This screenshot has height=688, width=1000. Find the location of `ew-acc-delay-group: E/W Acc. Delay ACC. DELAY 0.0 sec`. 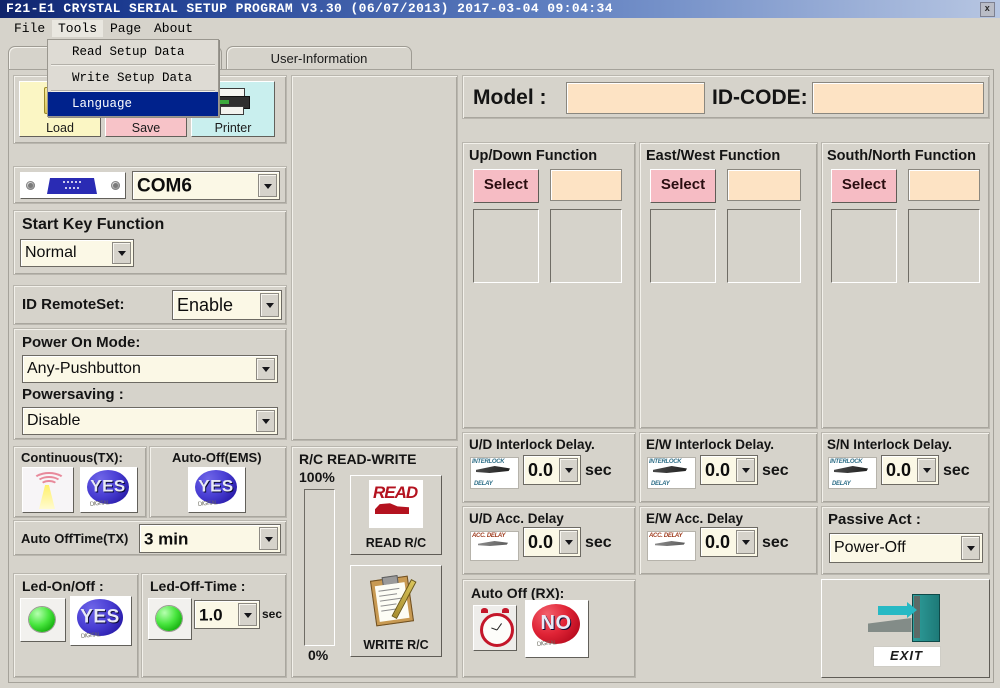

ew-acc-delay-group: E/W Acc. Delay ACC. DELAY 0.0 sec is located at coordinates (728, 540).